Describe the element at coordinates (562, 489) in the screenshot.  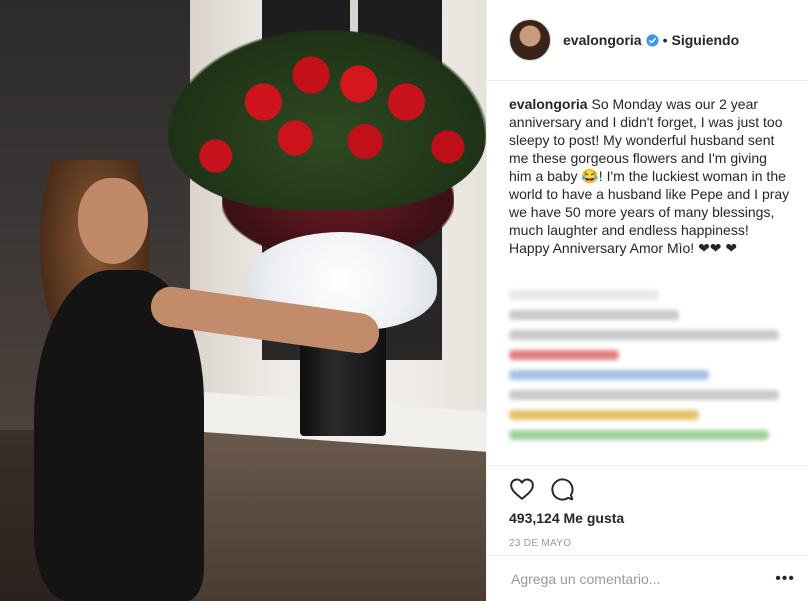
I see `comment-bubble-icon` at that location.